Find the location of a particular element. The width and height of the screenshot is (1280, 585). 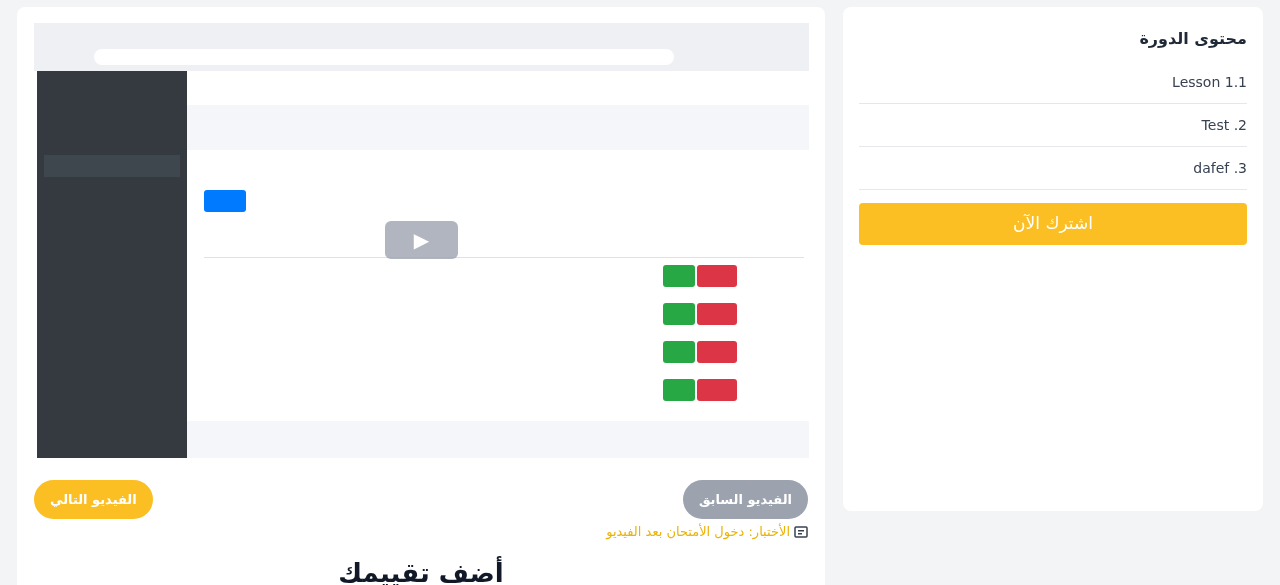

quiz-icon is located at coordinates (801, 531).